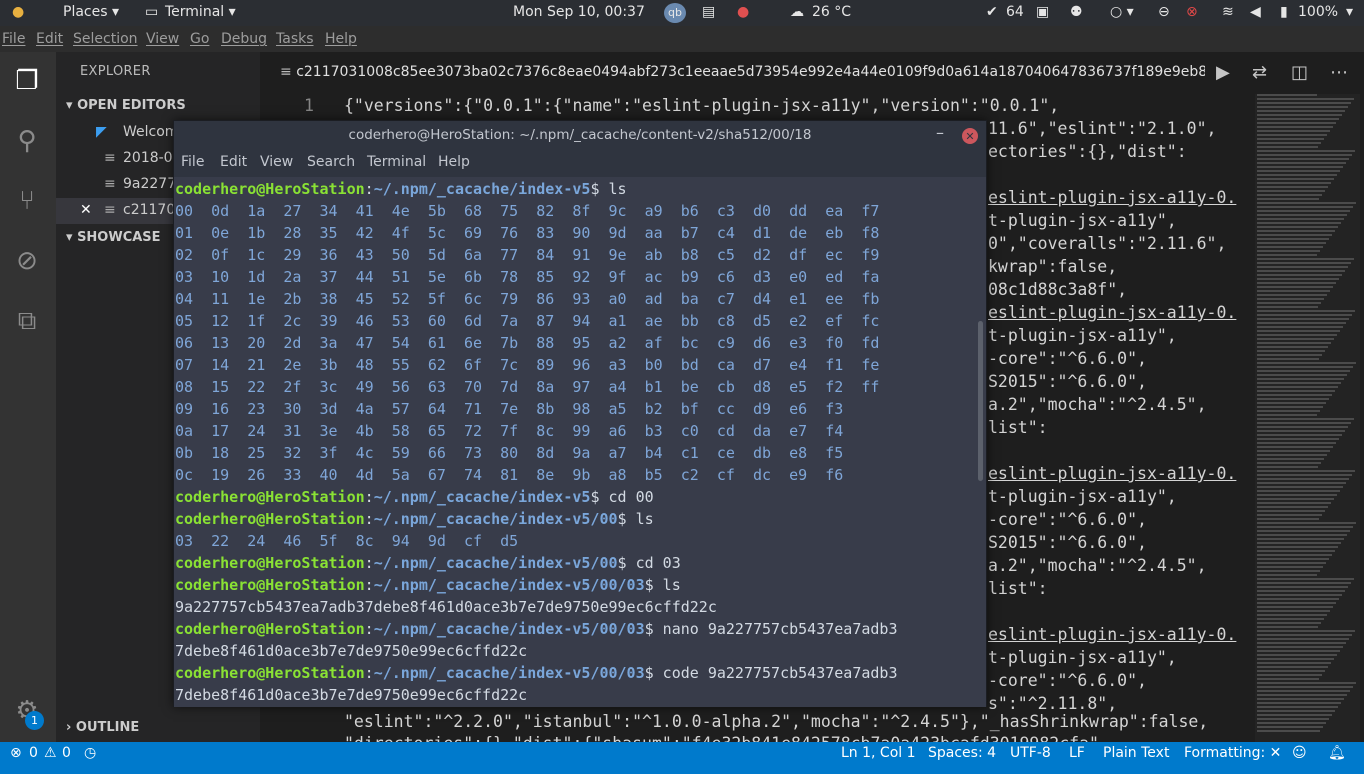  Describe the element at coordinates (162, 39) in the screenshot. I see `menu-view: View` at that location.